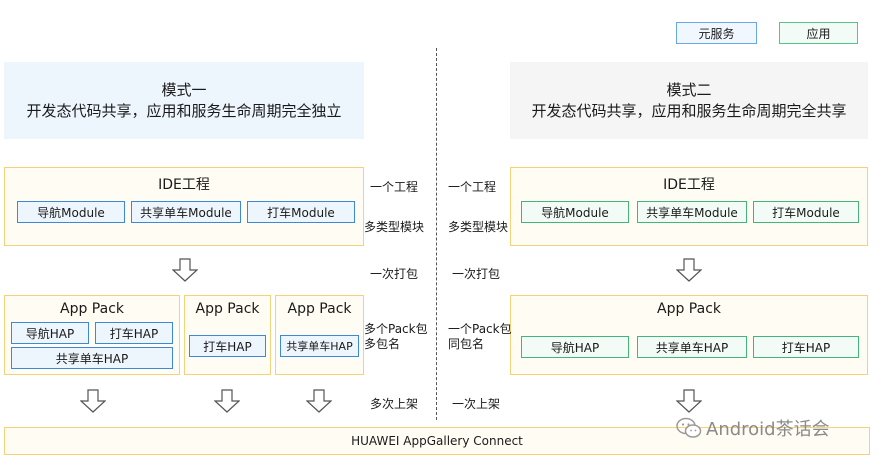  Describe the element at coordinates (319, 309) in the screenshot. I see `mode1-pack3-title: App Pack` at that location.